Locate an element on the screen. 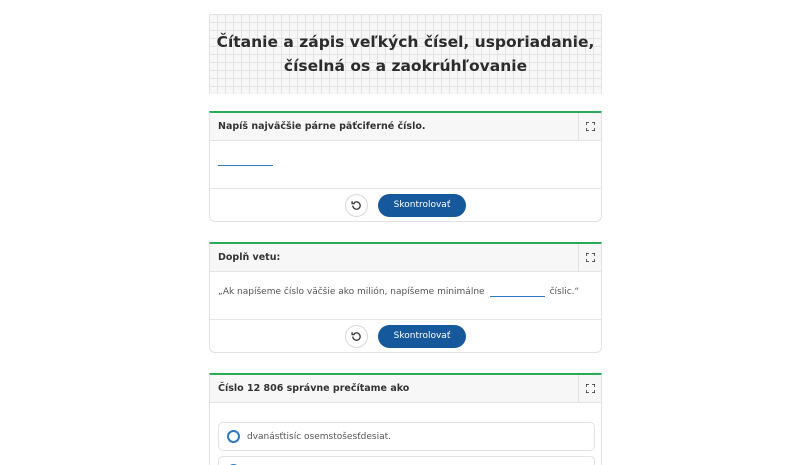  exercise-header: Napíš najväčšie párne päťciferné číslo. is located at coordinates (405, 127).